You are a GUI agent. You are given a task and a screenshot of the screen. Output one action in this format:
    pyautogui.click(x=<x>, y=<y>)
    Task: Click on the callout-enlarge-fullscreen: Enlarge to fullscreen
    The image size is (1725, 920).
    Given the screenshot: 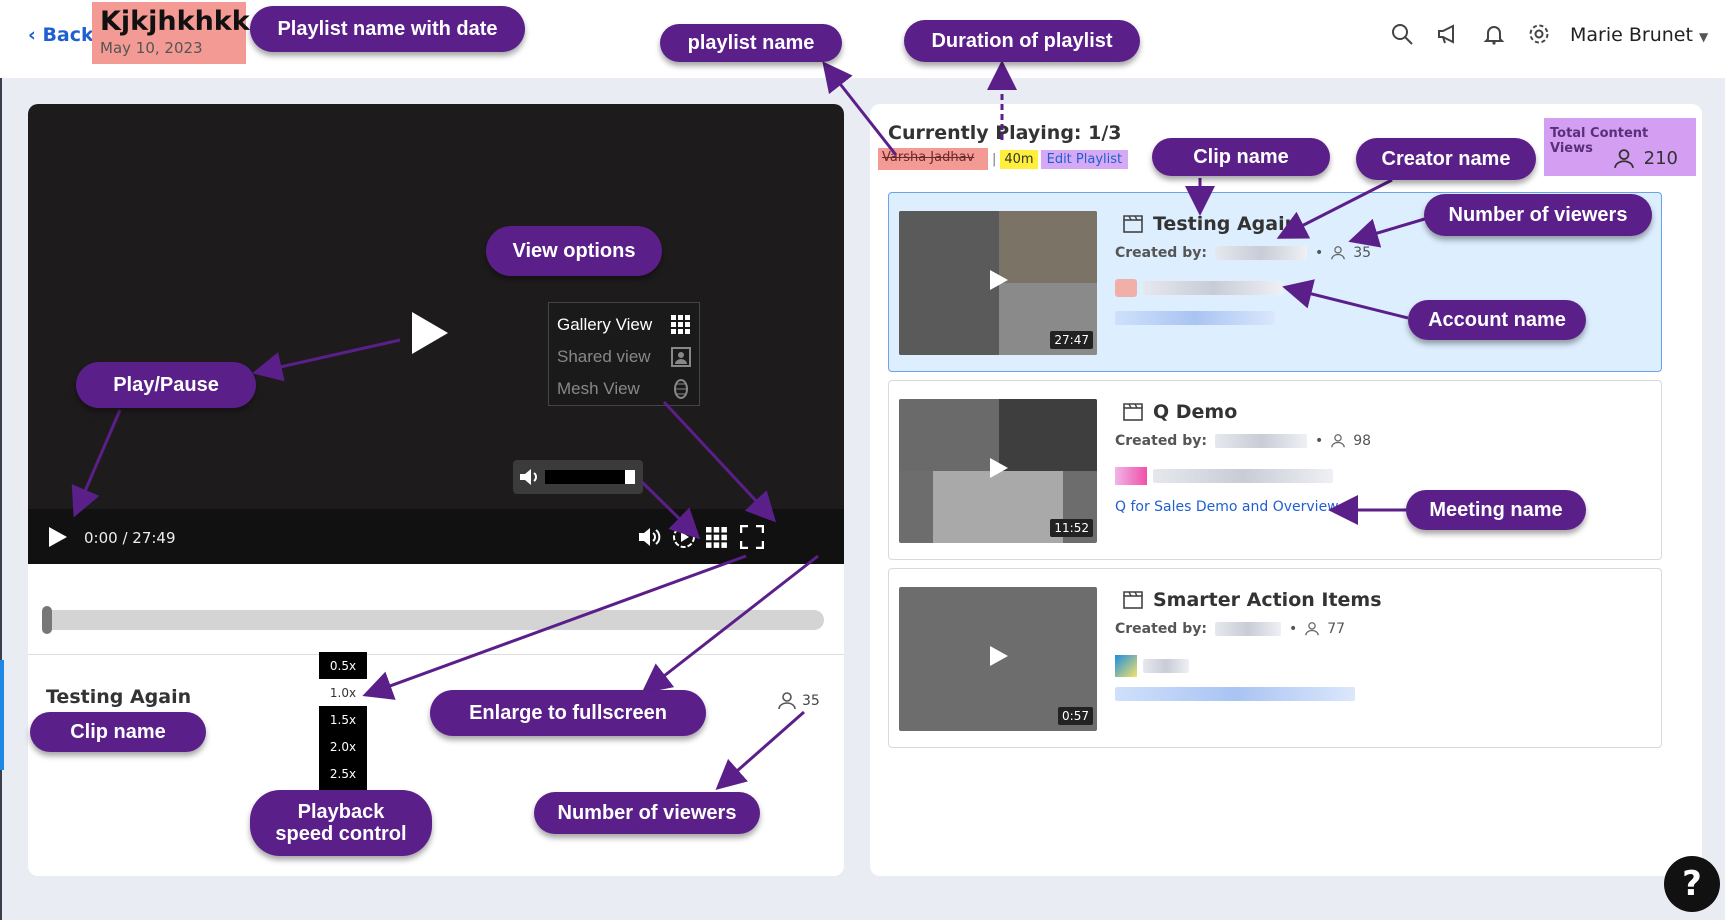 What is the action you would take?
    pyautogui.click(x=568, y=713)
    